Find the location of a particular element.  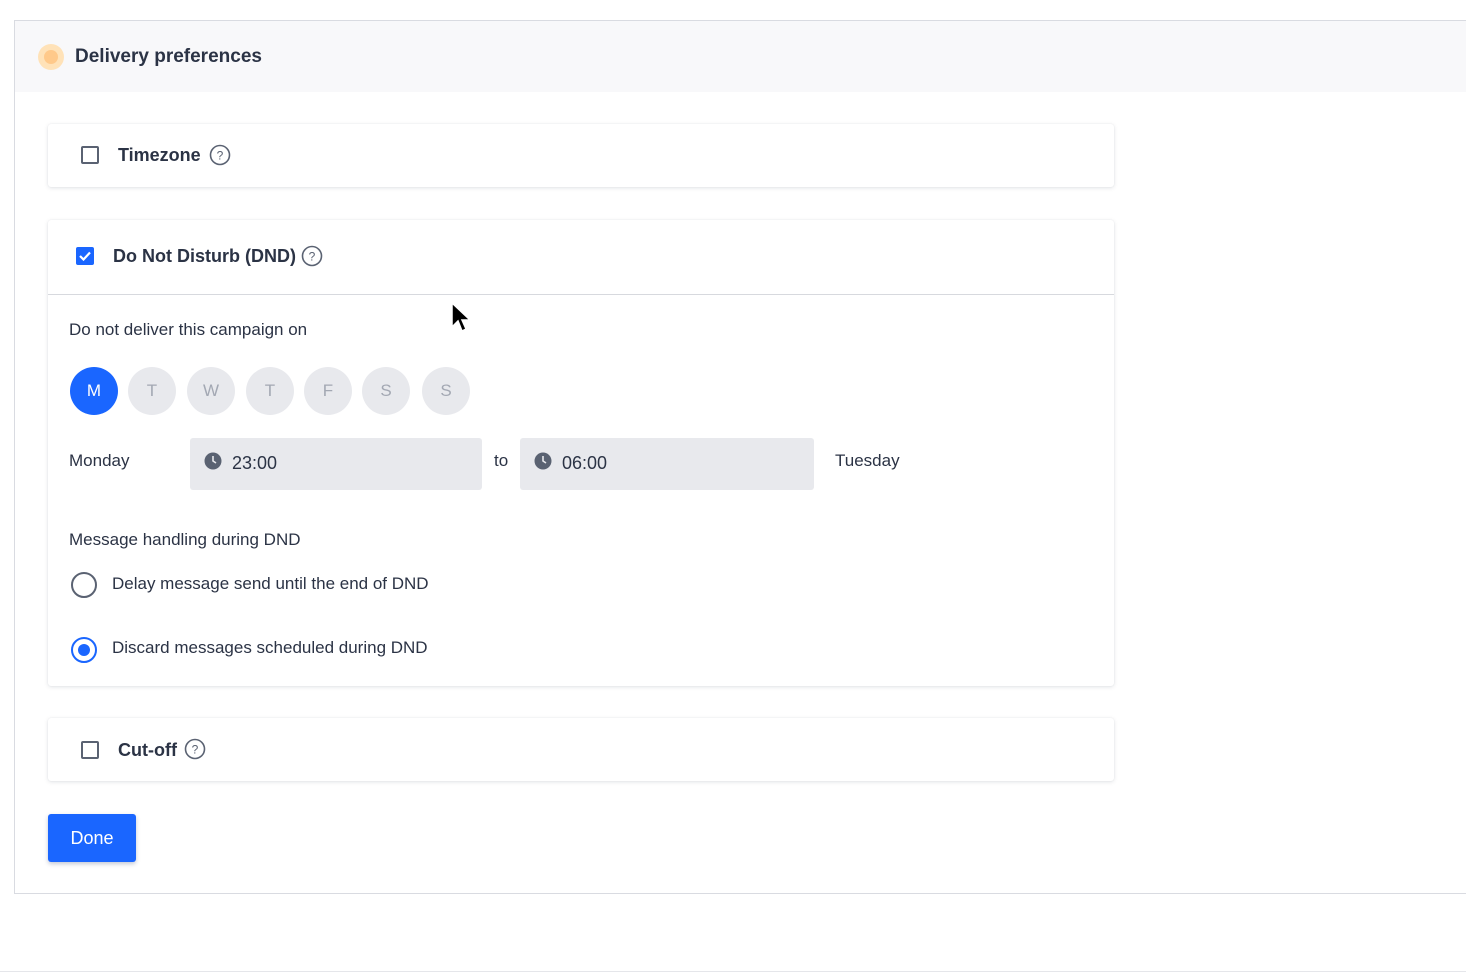

mouse-cursor-icon is located at coordinates (461, 317).